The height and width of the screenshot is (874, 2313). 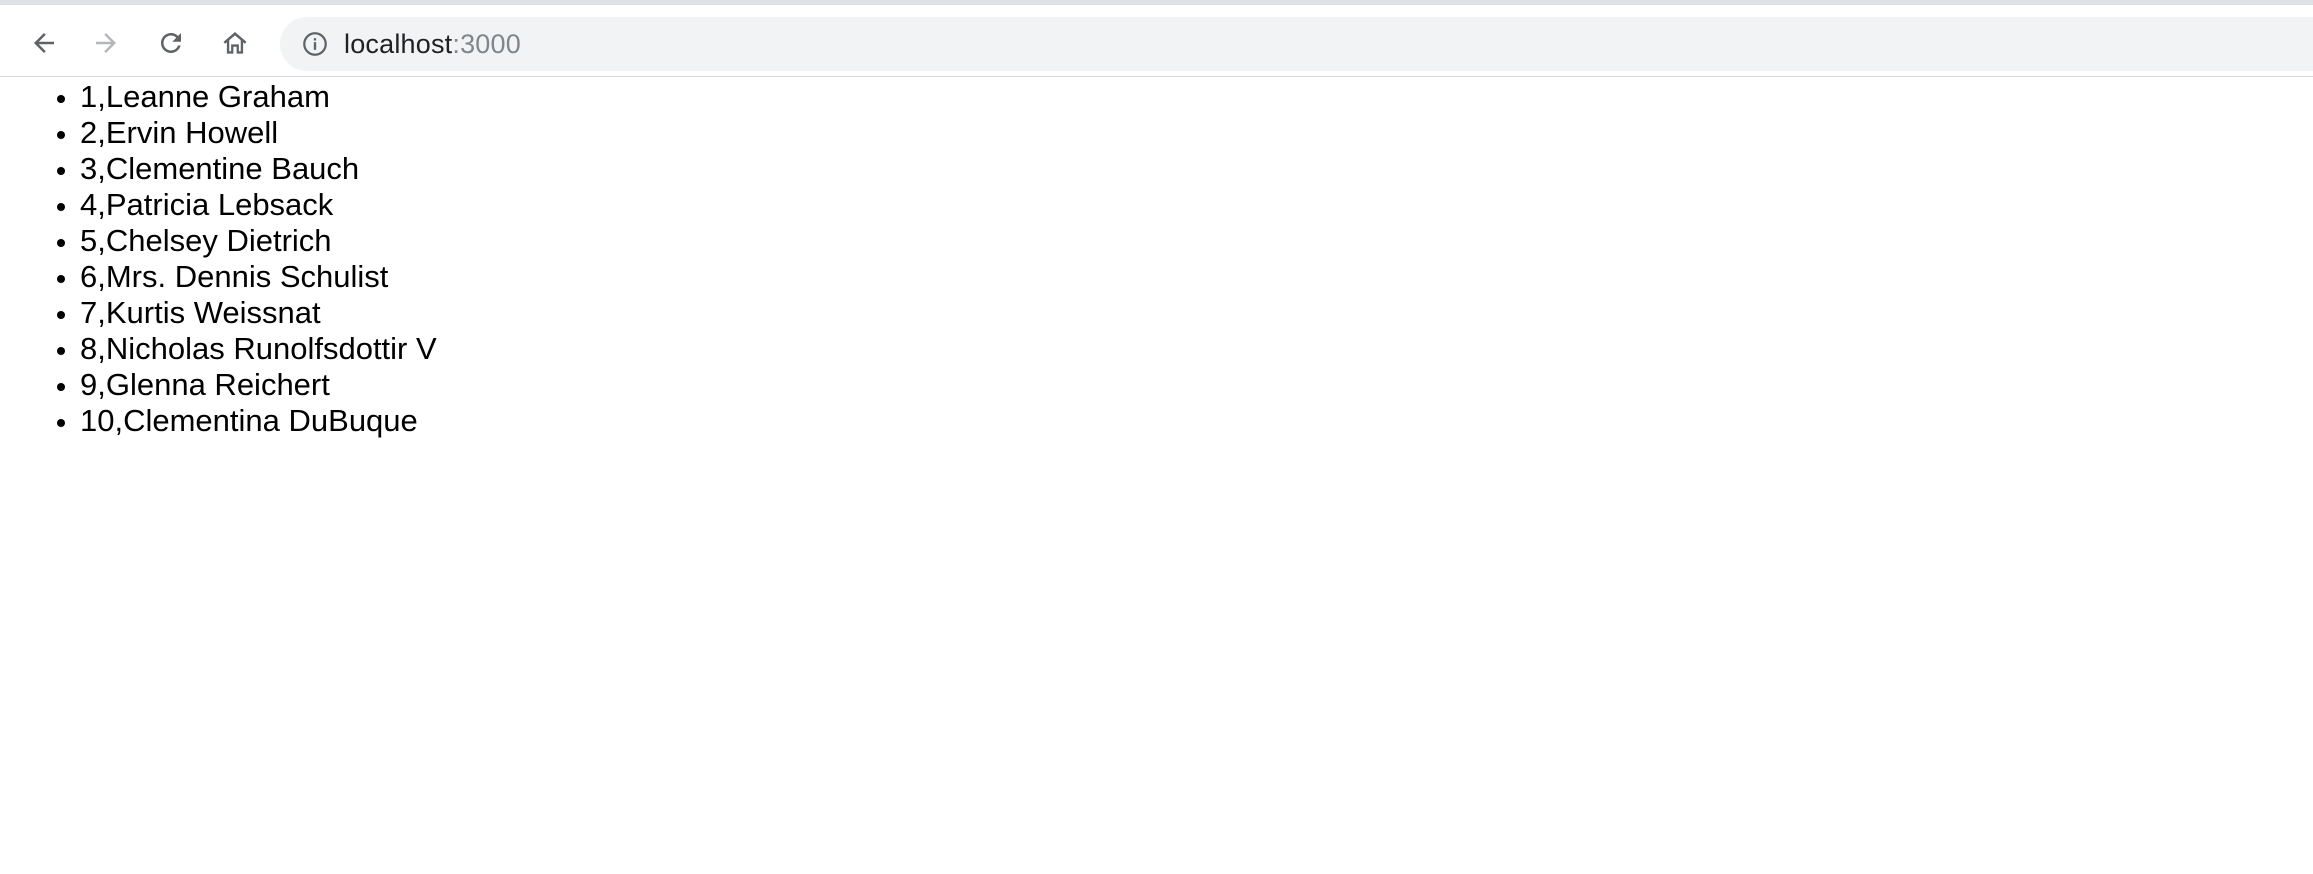 I want to click on list-item: 1,Leanne Graham, so click(x=1196, y=97).